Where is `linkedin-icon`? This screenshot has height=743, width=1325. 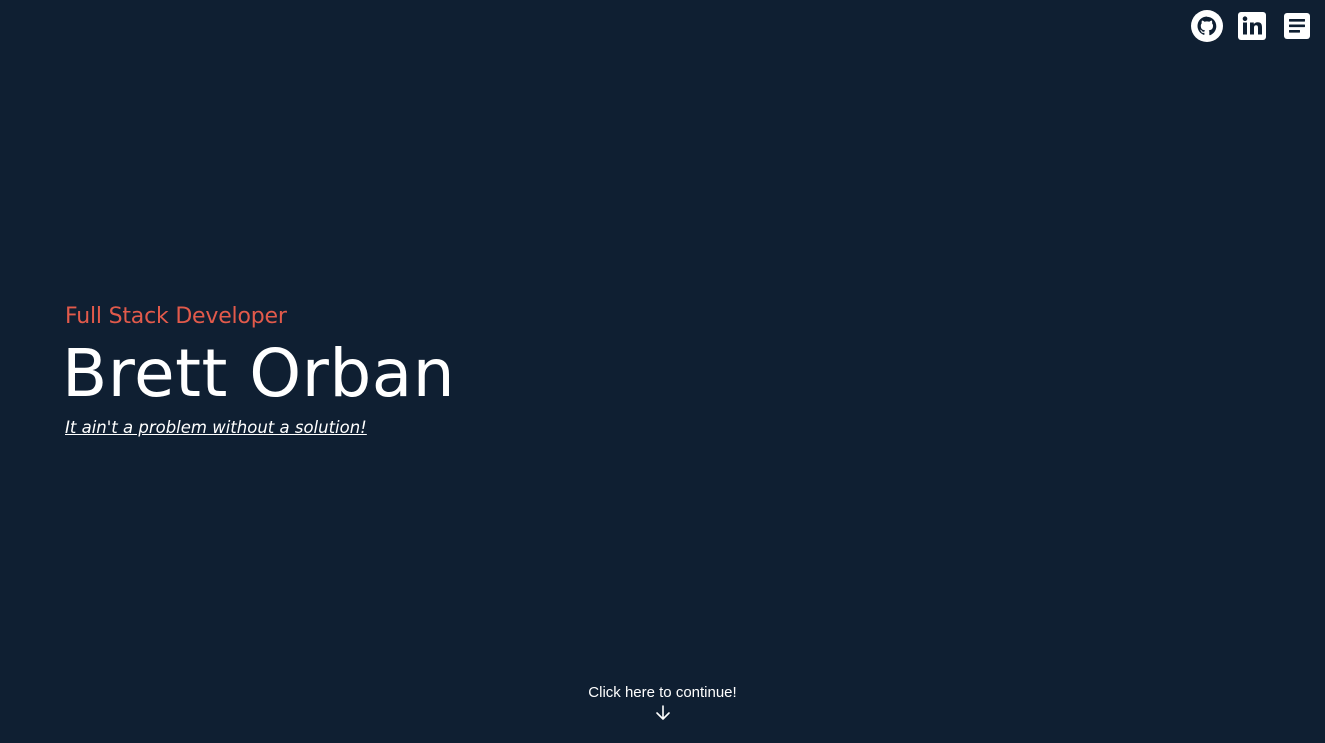 linkedin-icon is located at coordinates (1252, 26).